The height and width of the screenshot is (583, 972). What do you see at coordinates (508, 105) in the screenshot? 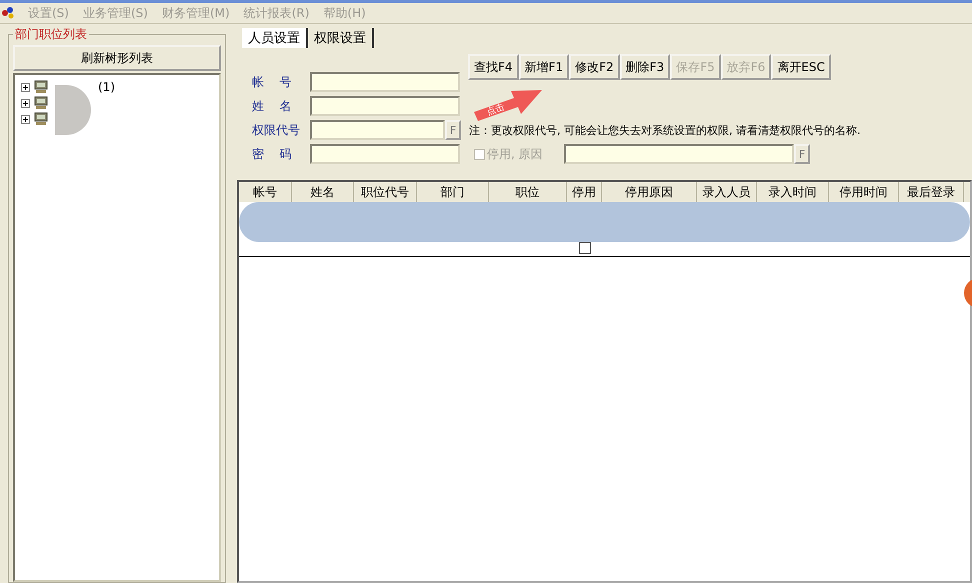
I see `pointer-arrow` at bounding box center [508, 105].